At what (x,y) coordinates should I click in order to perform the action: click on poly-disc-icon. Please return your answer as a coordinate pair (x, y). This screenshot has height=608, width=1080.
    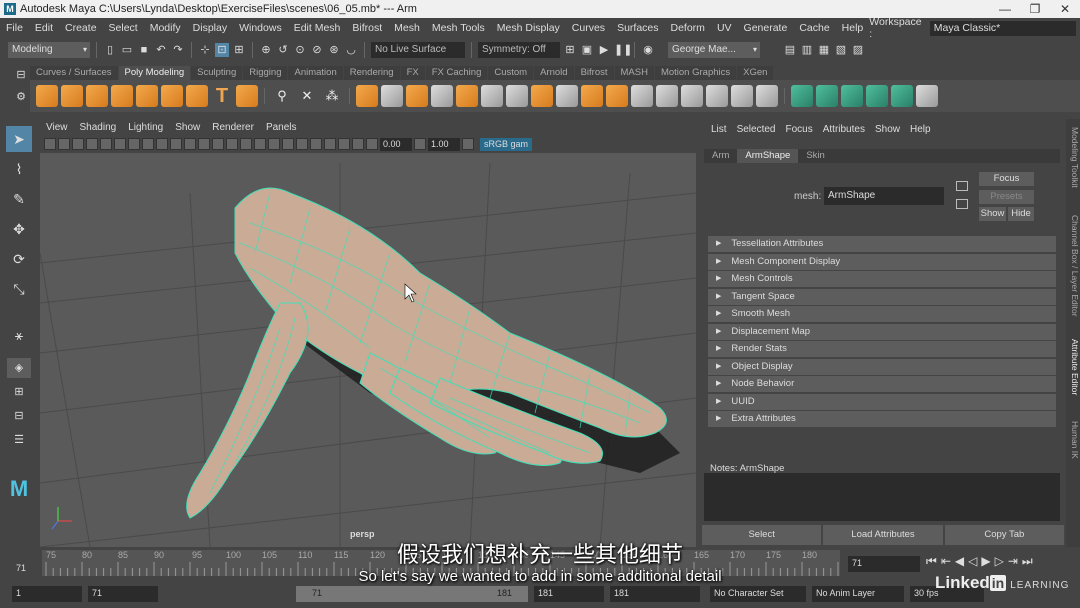
    Looking at the image, I should click on (197, 96).